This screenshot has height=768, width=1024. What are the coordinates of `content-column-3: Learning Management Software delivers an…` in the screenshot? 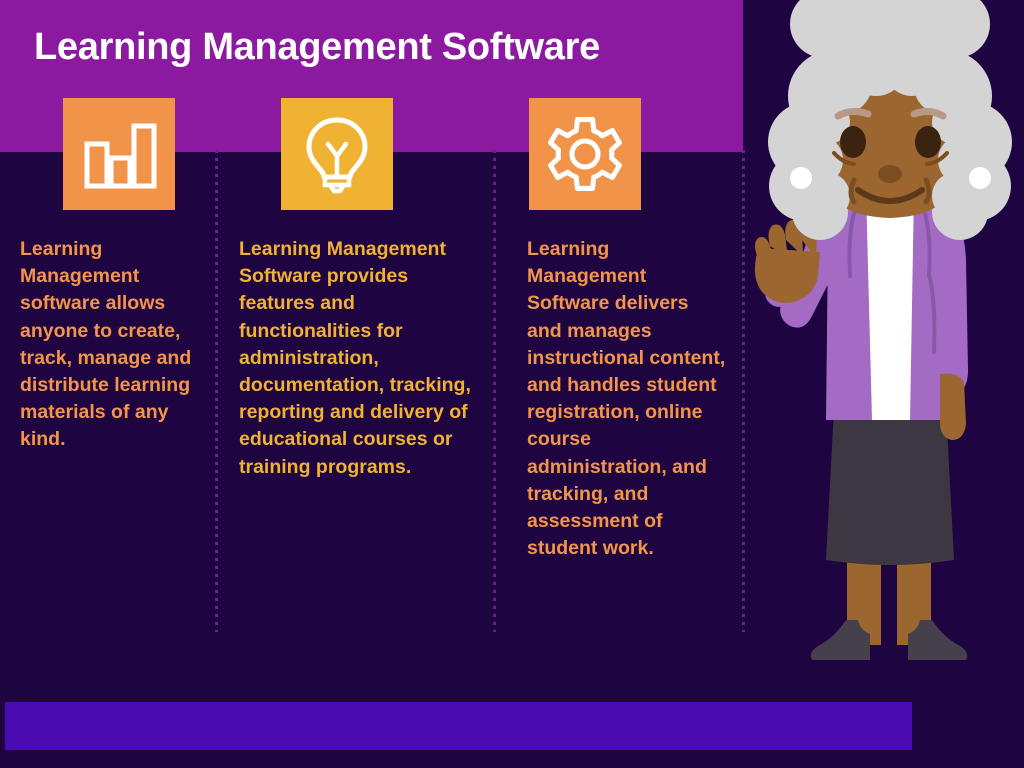 It's located at (629, 330).